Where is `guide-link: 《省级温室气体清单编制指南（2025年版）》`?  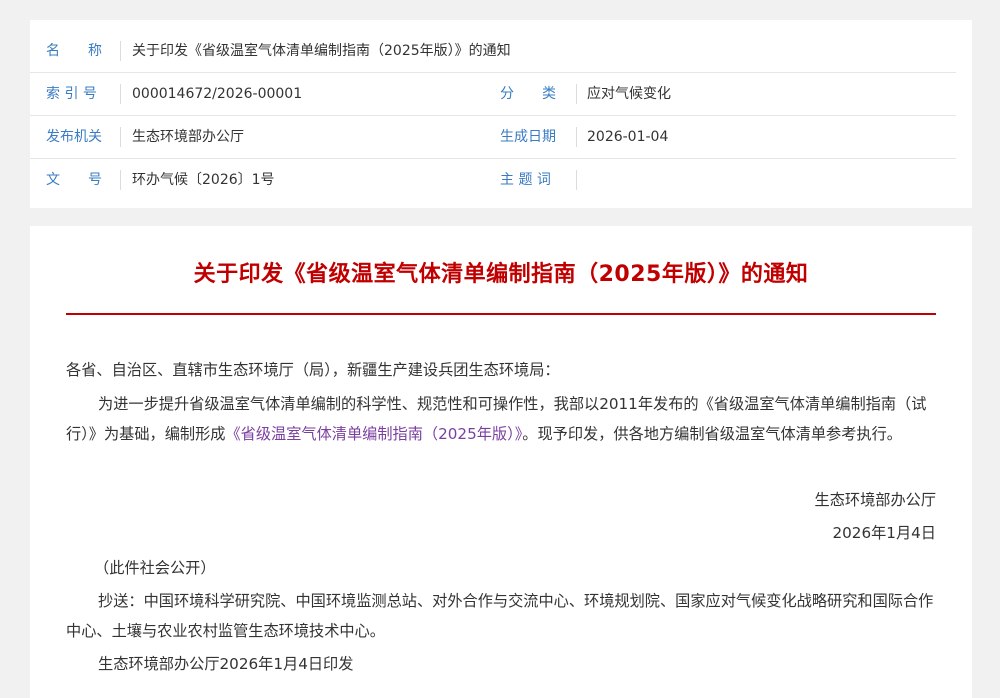
guide-link: 《省级温室气体清单编制指南（2025年版）》 is located at coordinates (373, 434).